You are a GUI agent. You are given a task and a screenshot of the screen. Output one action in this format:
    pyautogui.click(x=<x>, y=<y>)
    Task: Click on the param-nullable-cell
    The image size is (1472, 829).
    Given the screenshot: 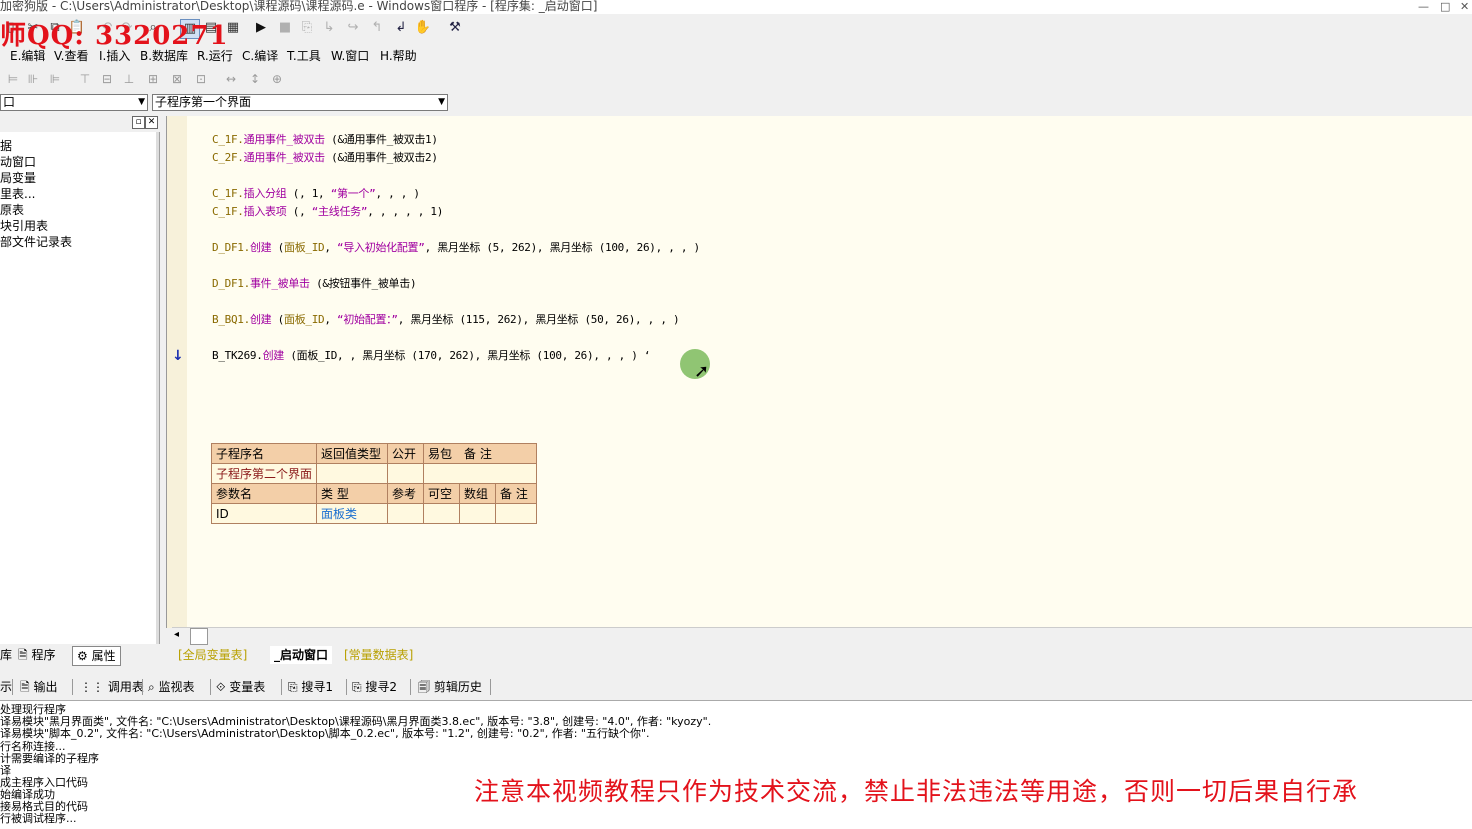 What is the action you would take?
    pyautogui.click(x=442, y=513)
    